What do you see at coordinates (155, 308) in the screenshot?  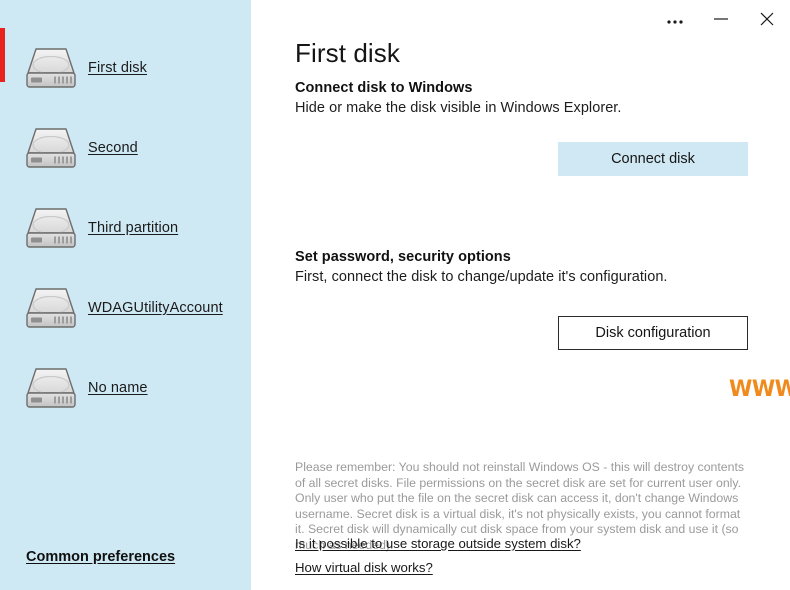 I see `sidebar-item-label: WDAGUtilityAccount` at bounding box center [155, 308].